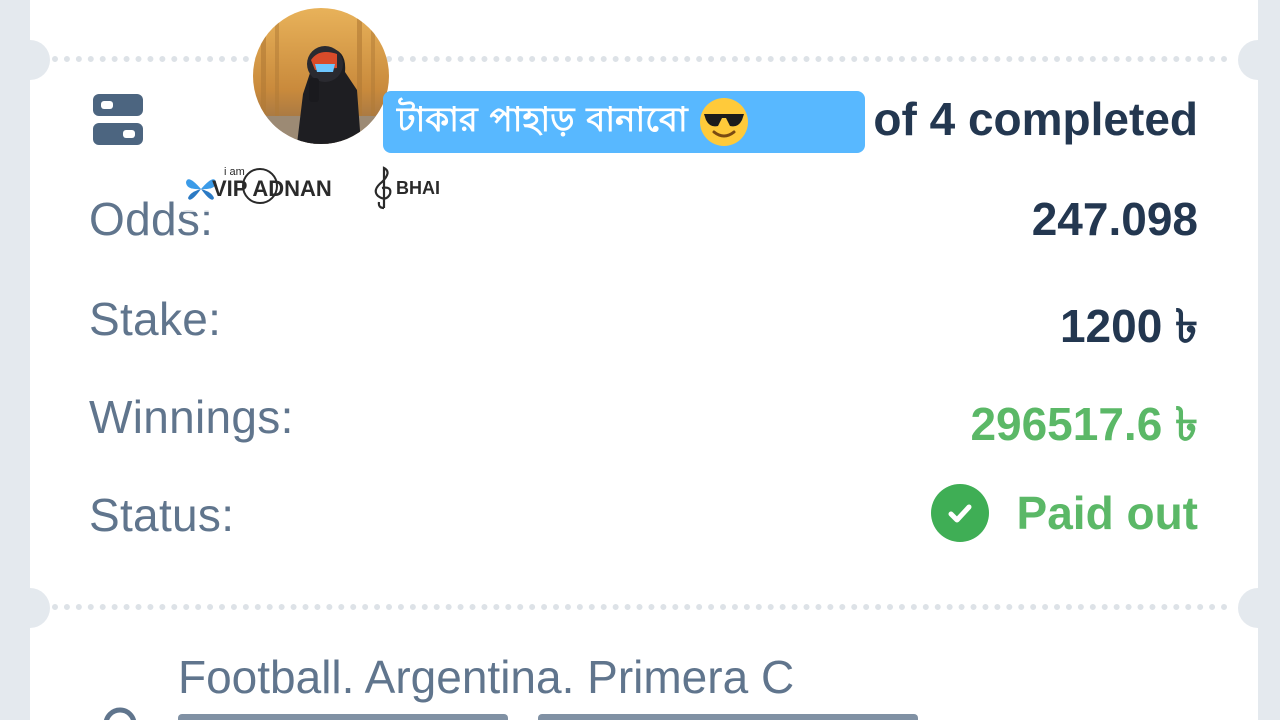  I want to click on odds-value: 247.098, so click(1114, 219).